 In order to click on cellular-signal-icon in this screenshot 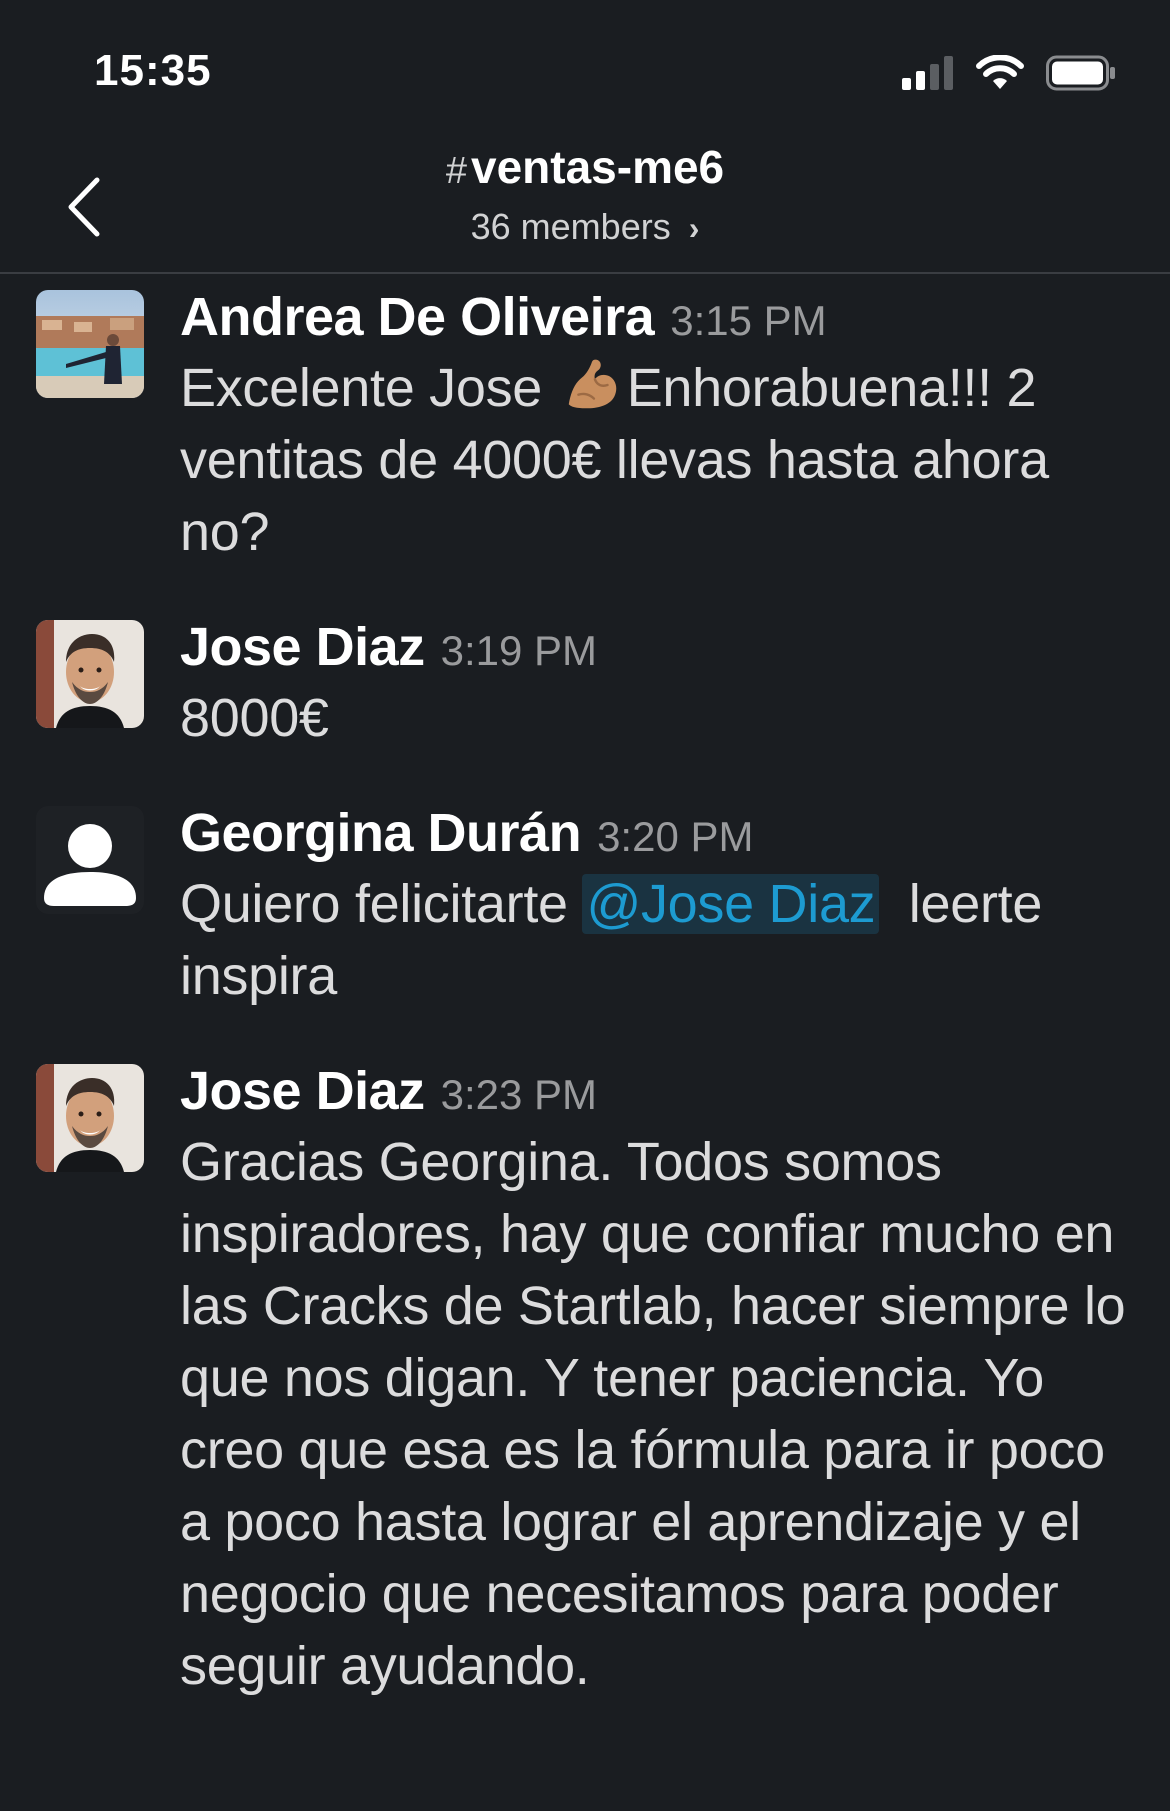, I will do `click(927, 73)`.